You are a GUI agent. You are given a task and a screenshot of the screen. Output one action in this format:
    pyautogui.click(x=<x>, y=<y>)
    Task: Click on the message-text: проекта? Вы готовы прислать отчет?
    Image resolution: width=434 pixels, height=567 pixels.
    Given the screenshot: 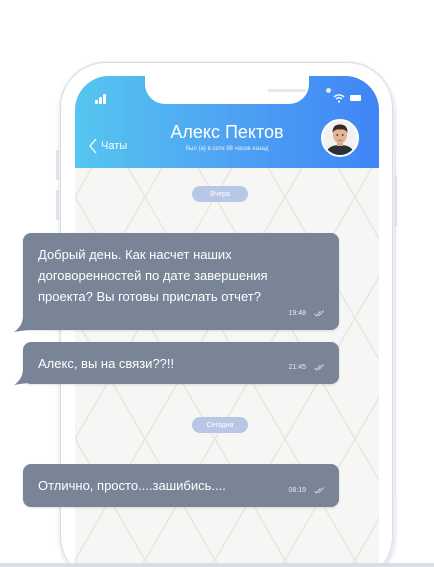 What is the action you would take?
    pyautogui.click(x=149, y=296)
    